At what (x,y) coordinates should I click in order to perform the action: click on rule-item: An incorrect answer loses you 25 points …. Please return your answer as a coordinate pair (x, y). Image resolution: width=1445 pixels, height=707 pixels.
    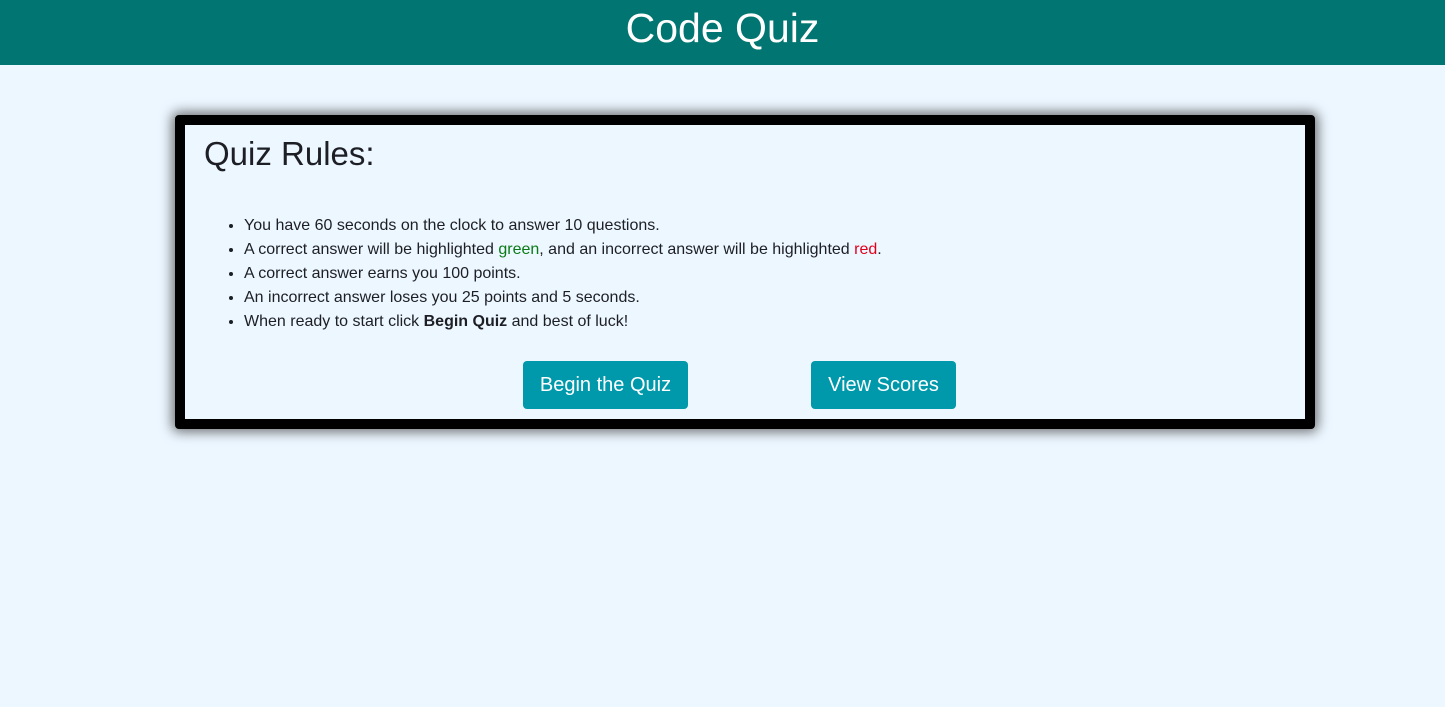
    Looking at the image, I should click on (563, 298).